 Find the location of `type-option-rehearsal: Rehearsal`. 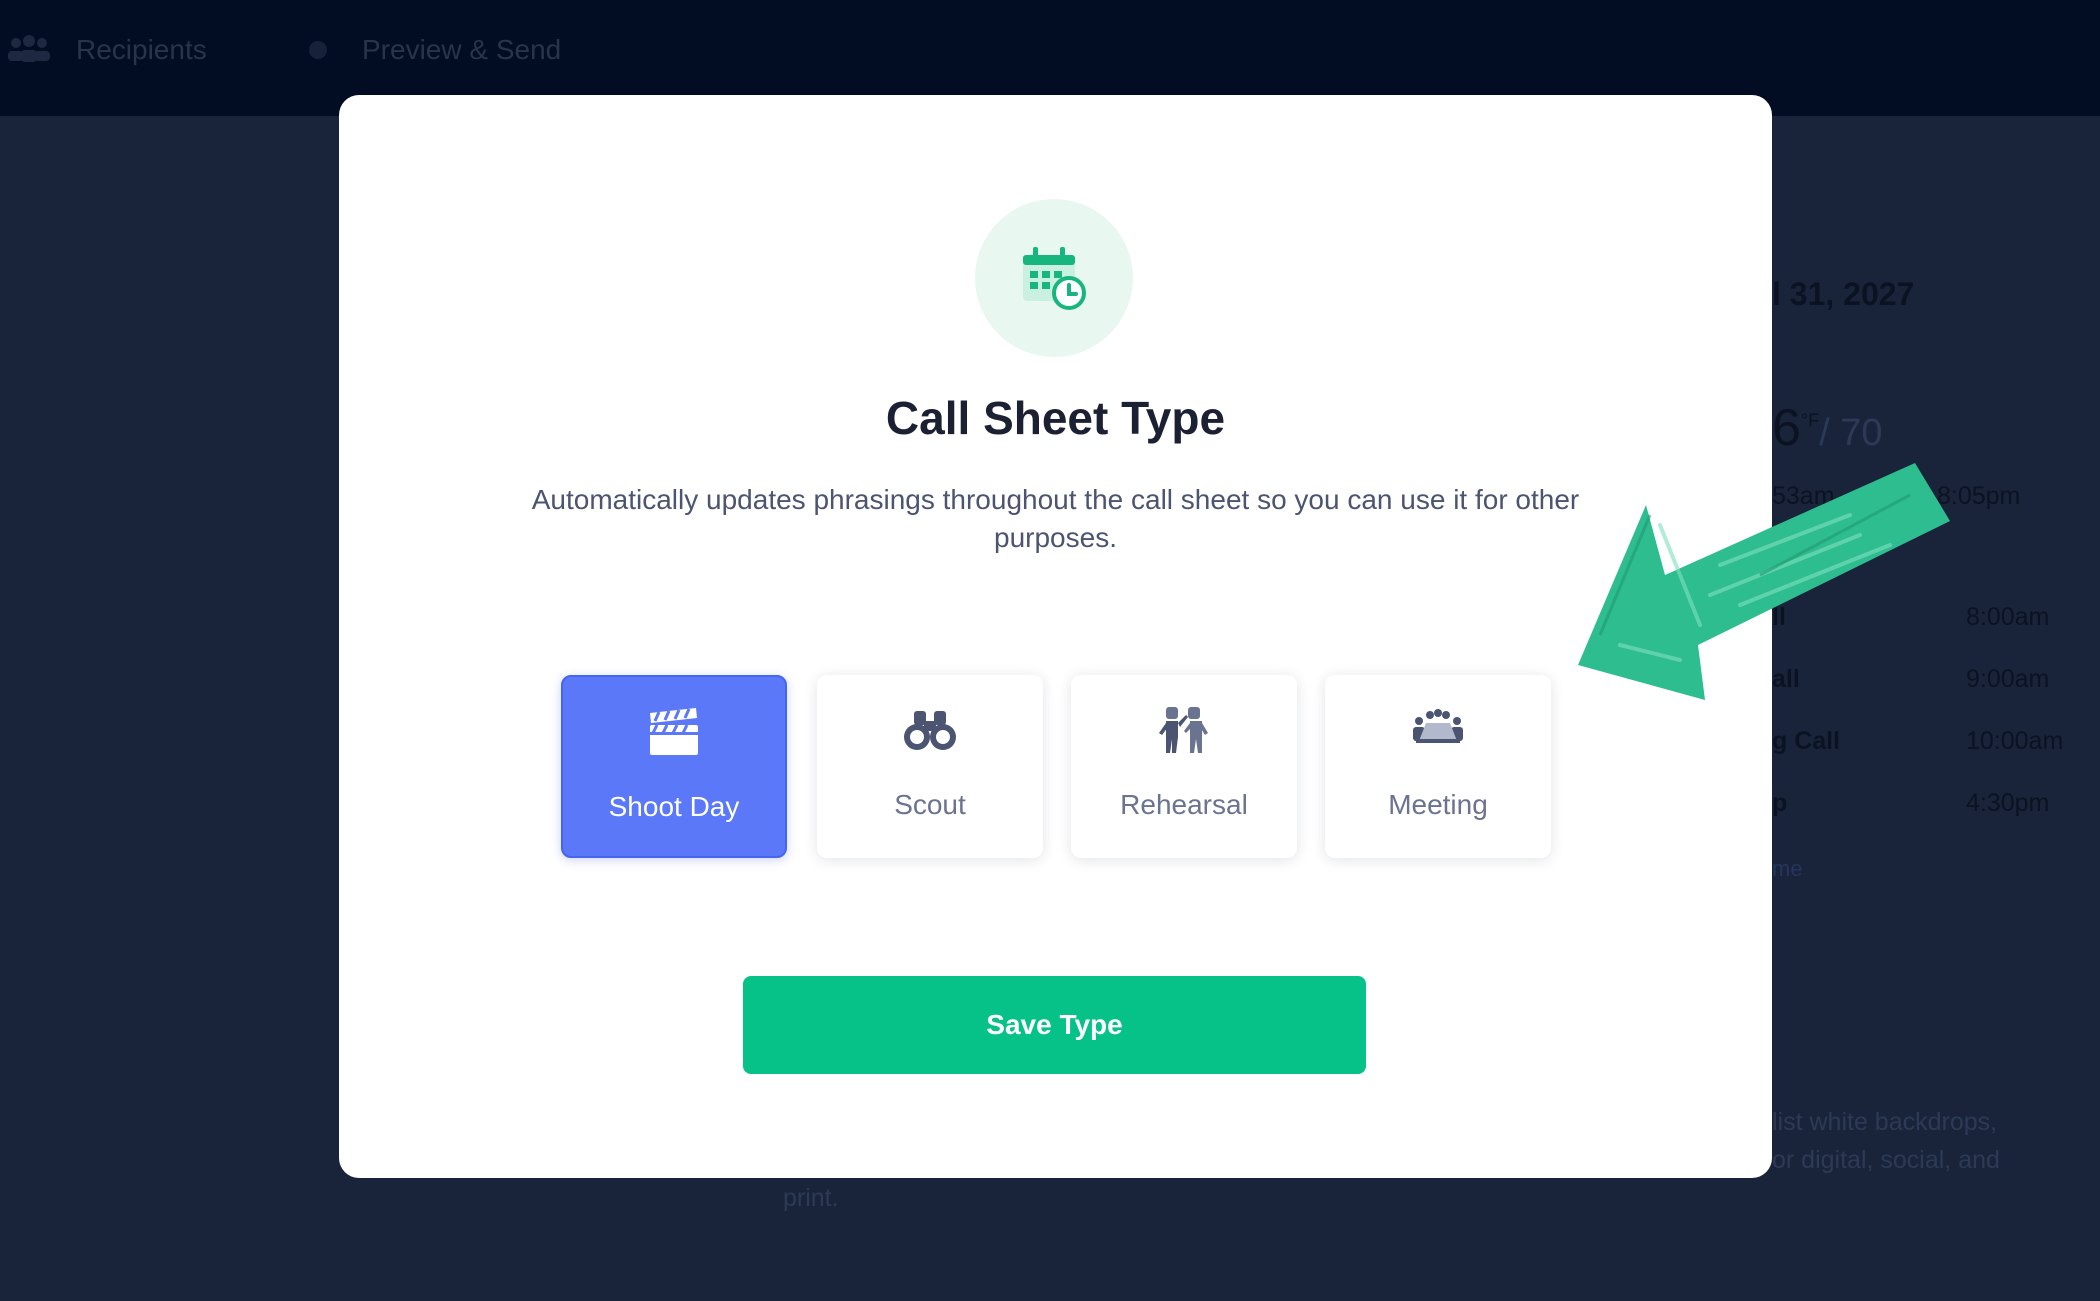

type-option-rehearsal: Rehearsal is located at coordinates (1184, 766).